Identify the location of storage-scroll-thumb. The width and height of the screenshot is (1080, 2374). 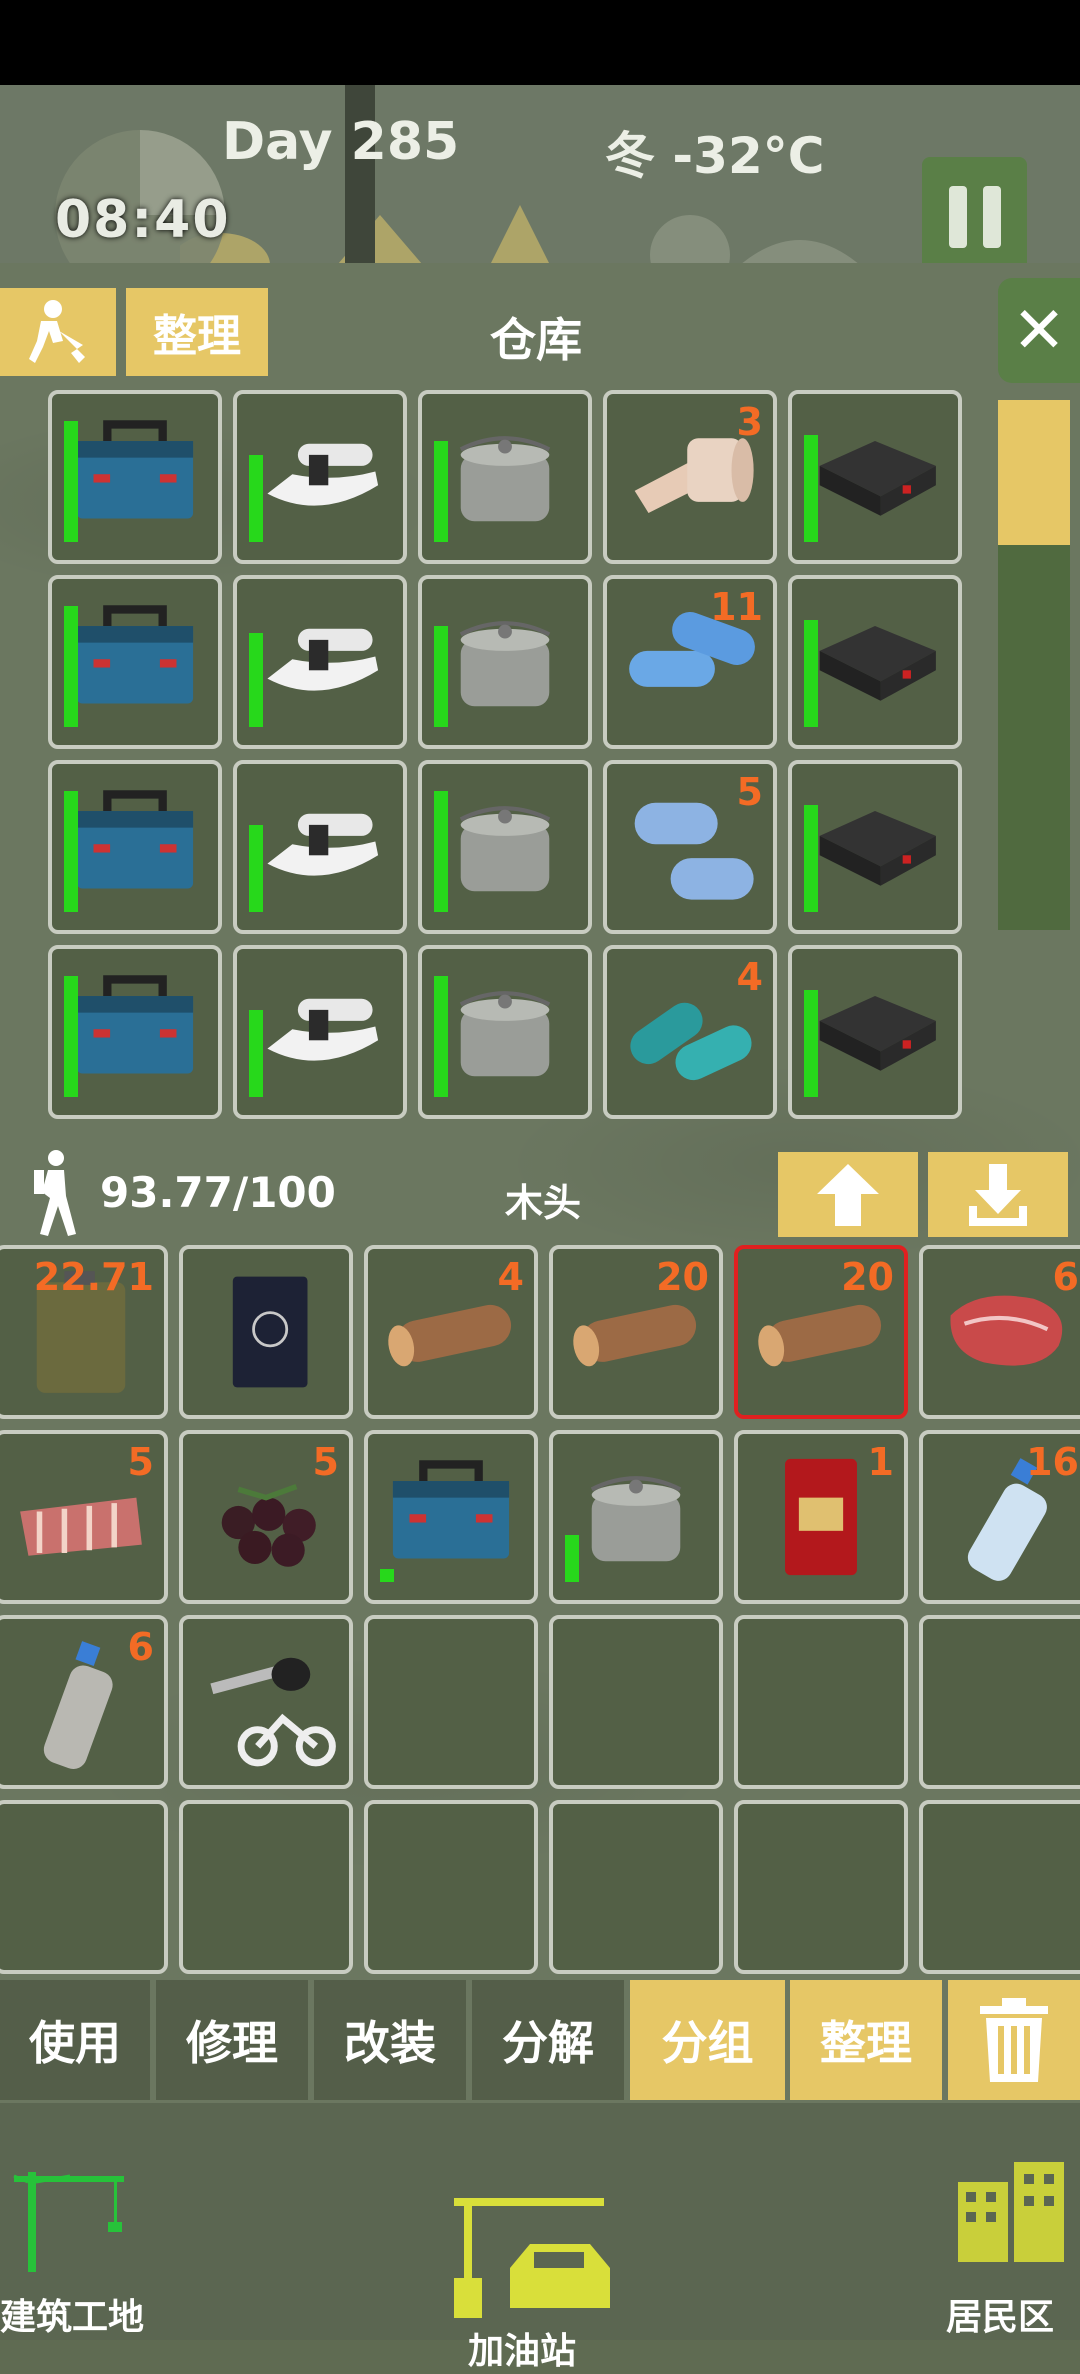
(1034, 472).